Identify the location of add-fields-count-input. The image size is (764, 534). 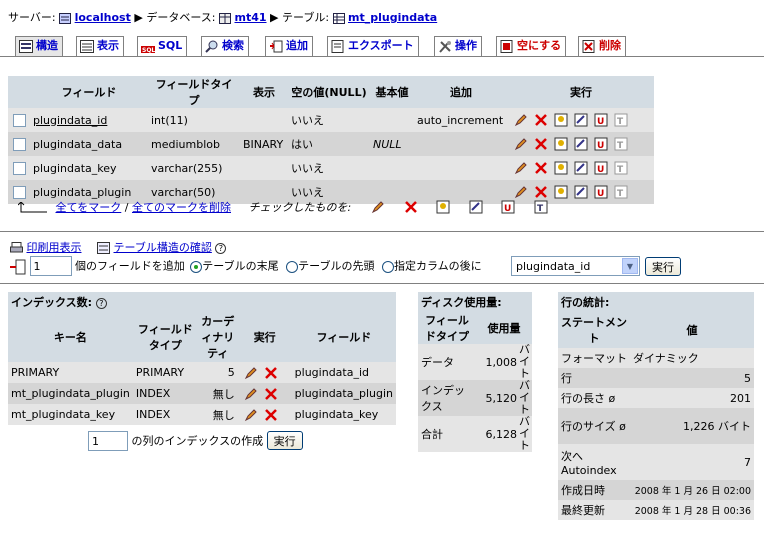
(50, 266).